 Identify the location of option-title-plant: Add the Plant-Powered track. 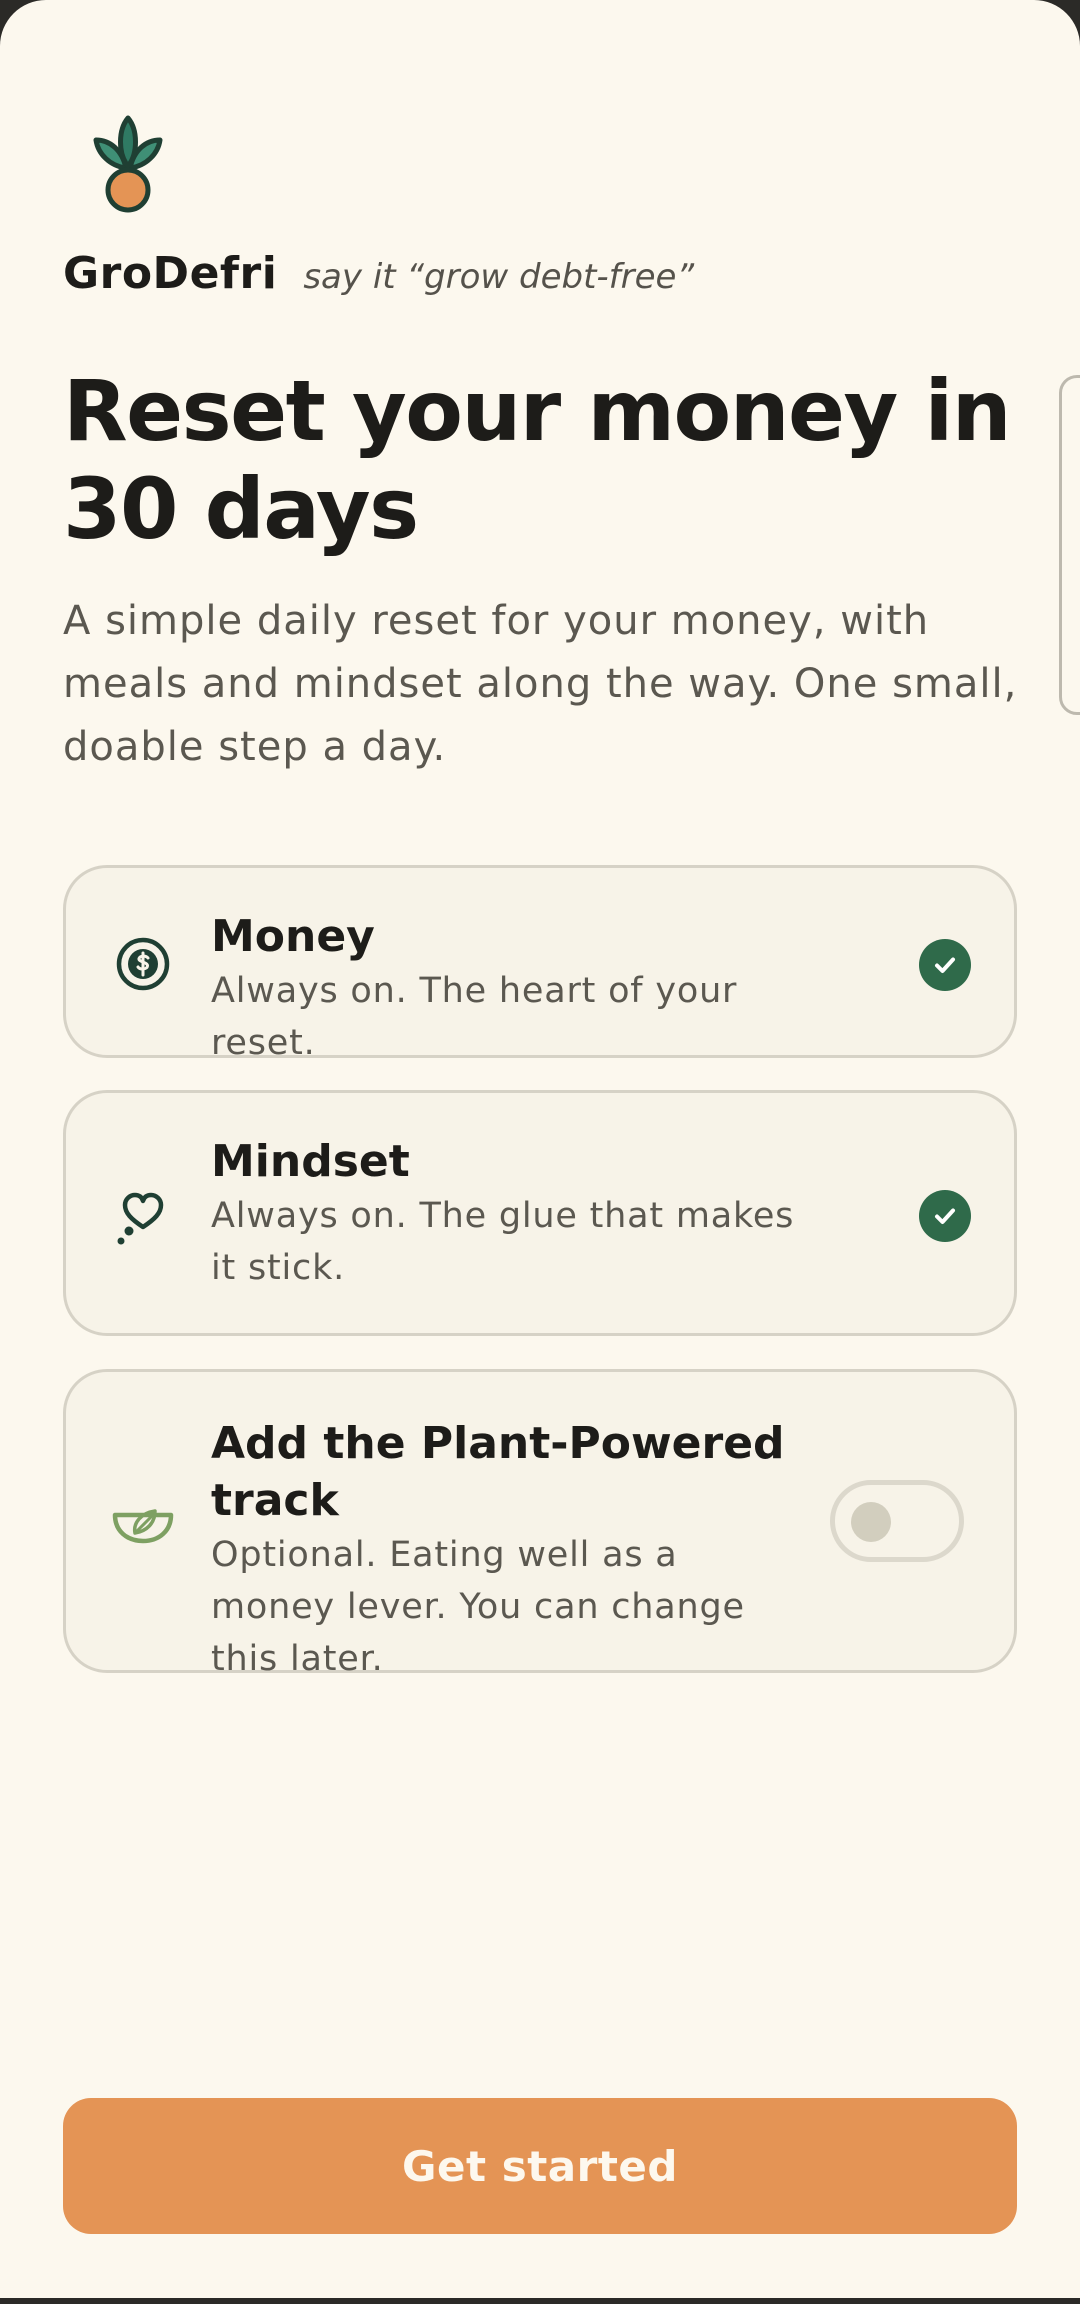
(498, 1472).